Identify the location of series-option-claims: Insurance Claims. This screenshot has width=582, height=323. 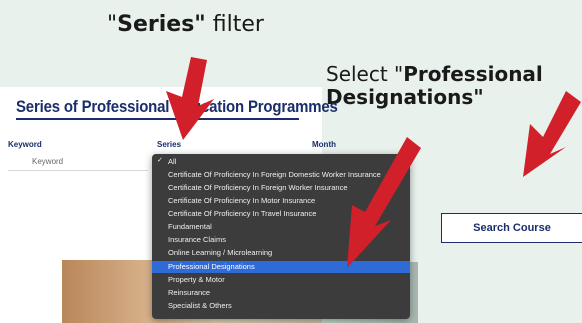
(281, 240).